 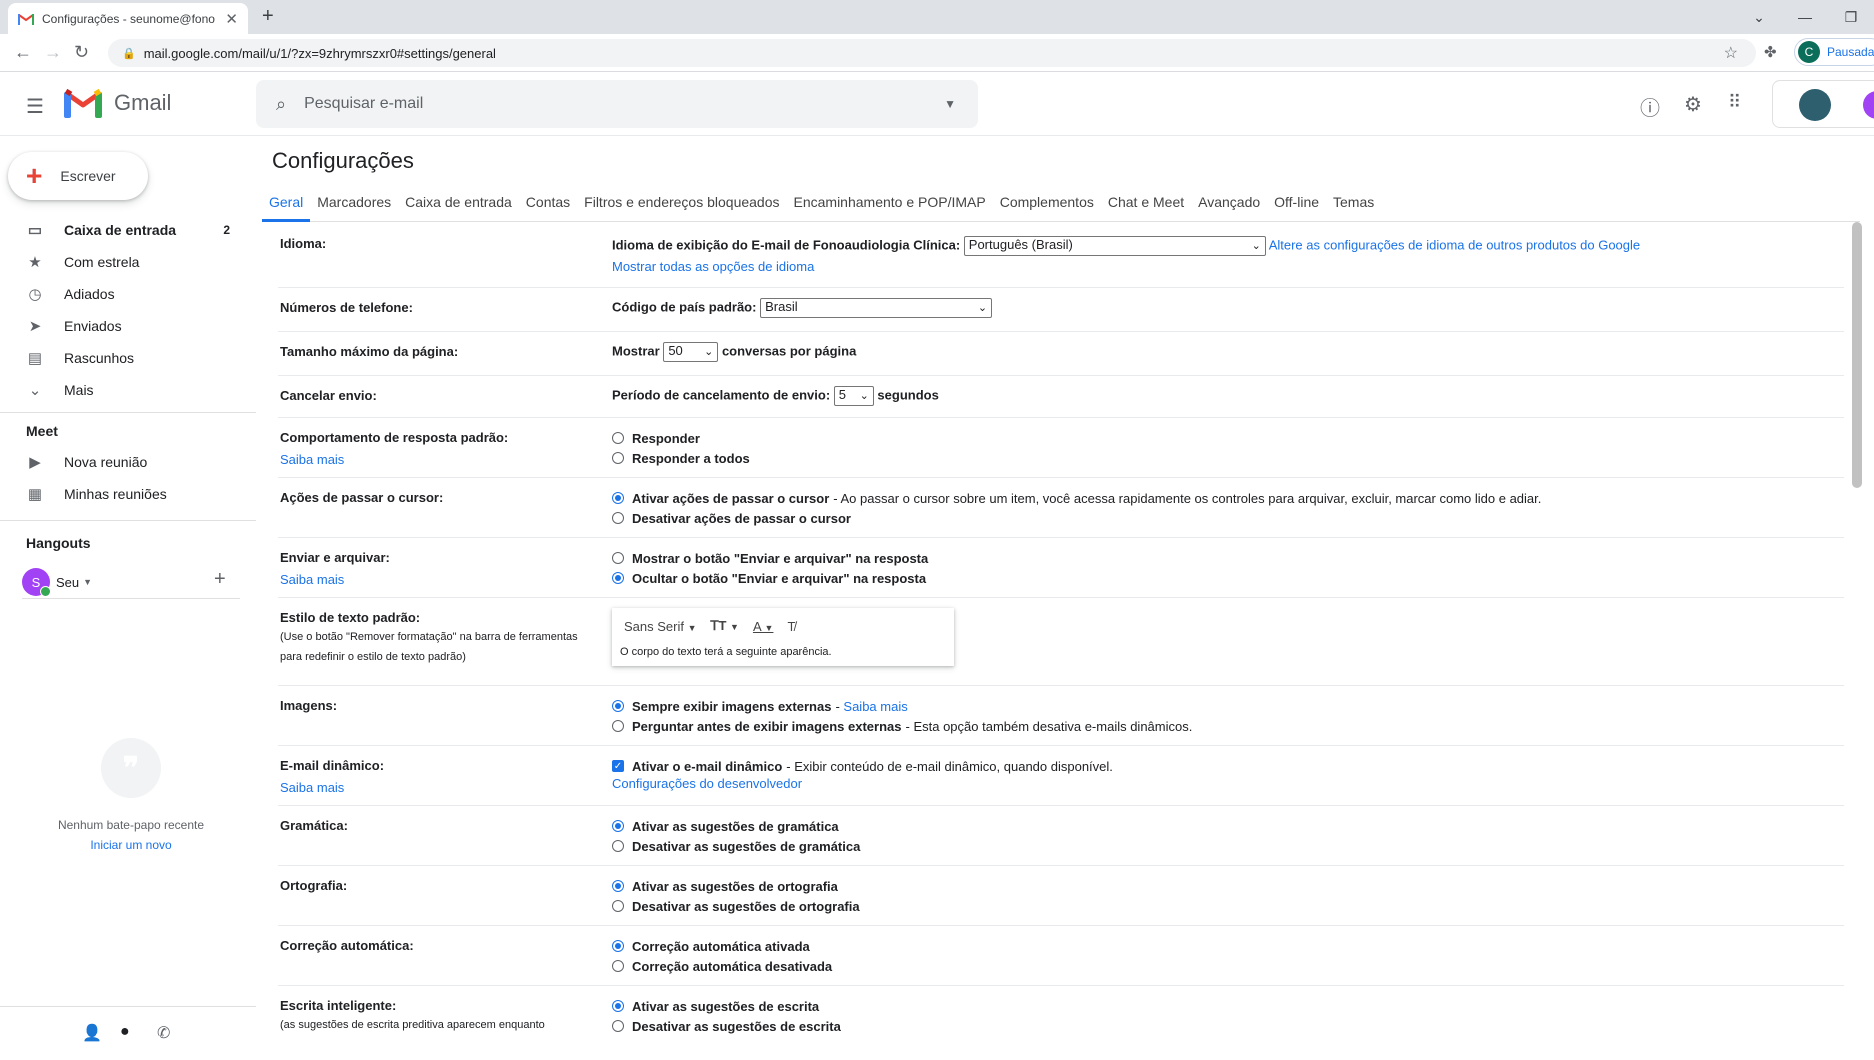 I want to click on tab-themes: Temas, so click(x=1353, y=202).